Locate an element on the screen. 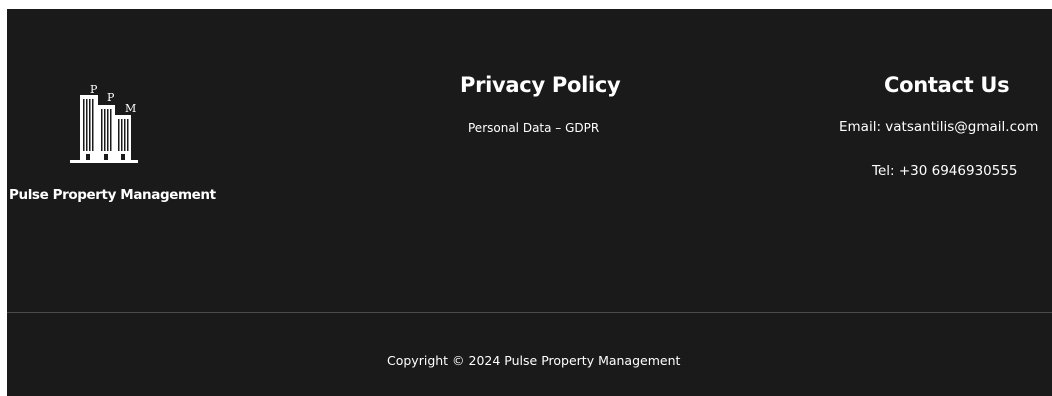  privacy-policy-heading: Privacy Policy is located at coordinates (540, 85).